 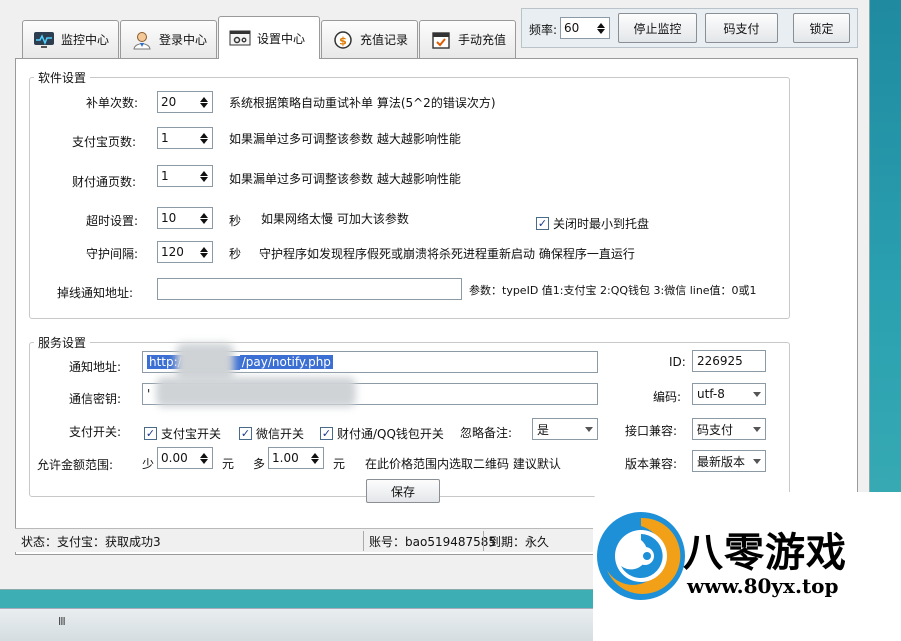 I want to click on tray-checkbox: ✓, so click(x=542, y=223).